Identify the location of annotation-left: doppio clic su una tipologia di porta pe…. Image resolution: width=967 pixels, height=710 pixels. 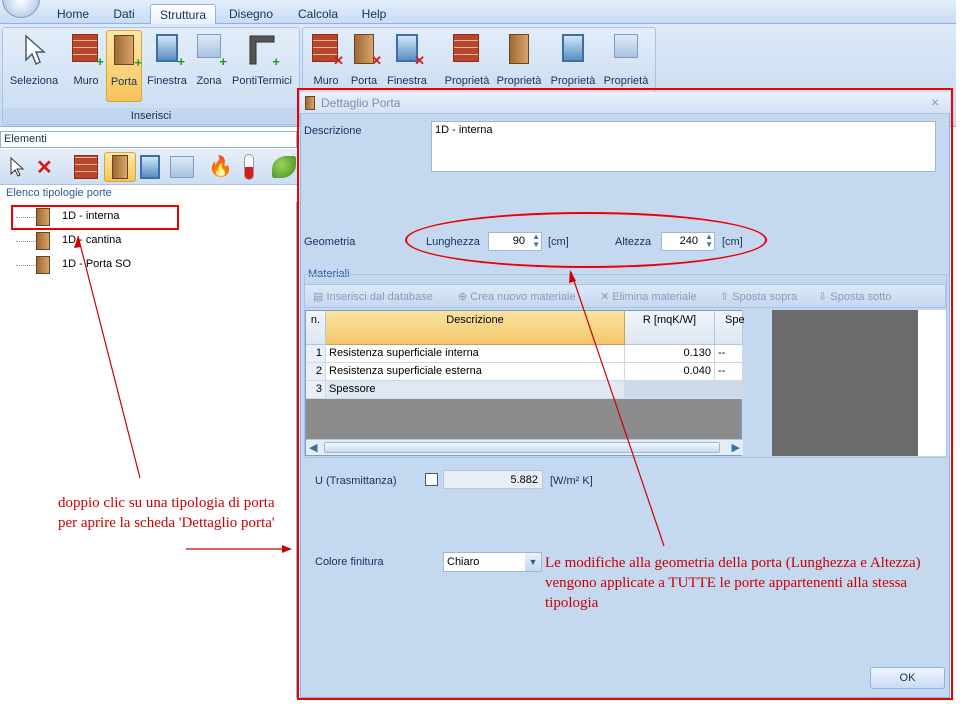
(166, 513).